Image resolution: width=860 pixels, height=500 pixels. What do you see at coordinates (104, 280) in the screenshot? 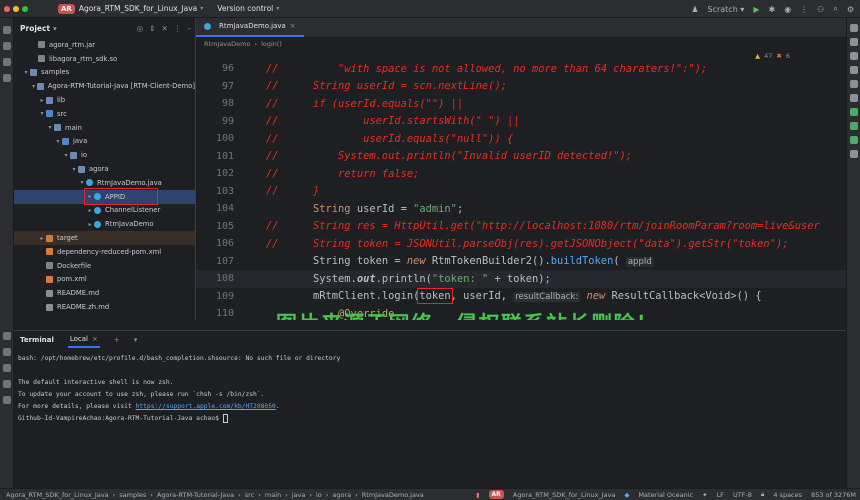
I see `tree-item: pom.xml` at bounding box center [104, 280].